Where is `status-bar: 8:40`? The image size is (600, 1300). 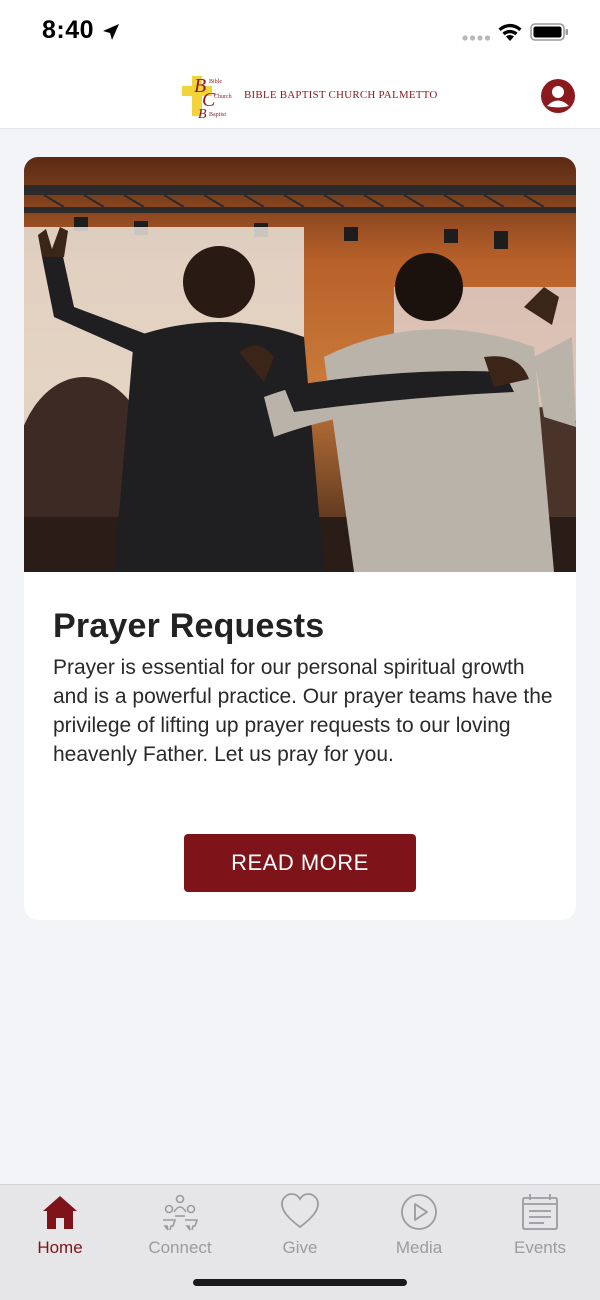
status-bar: 8:40 is located at coordinates (300, 32).